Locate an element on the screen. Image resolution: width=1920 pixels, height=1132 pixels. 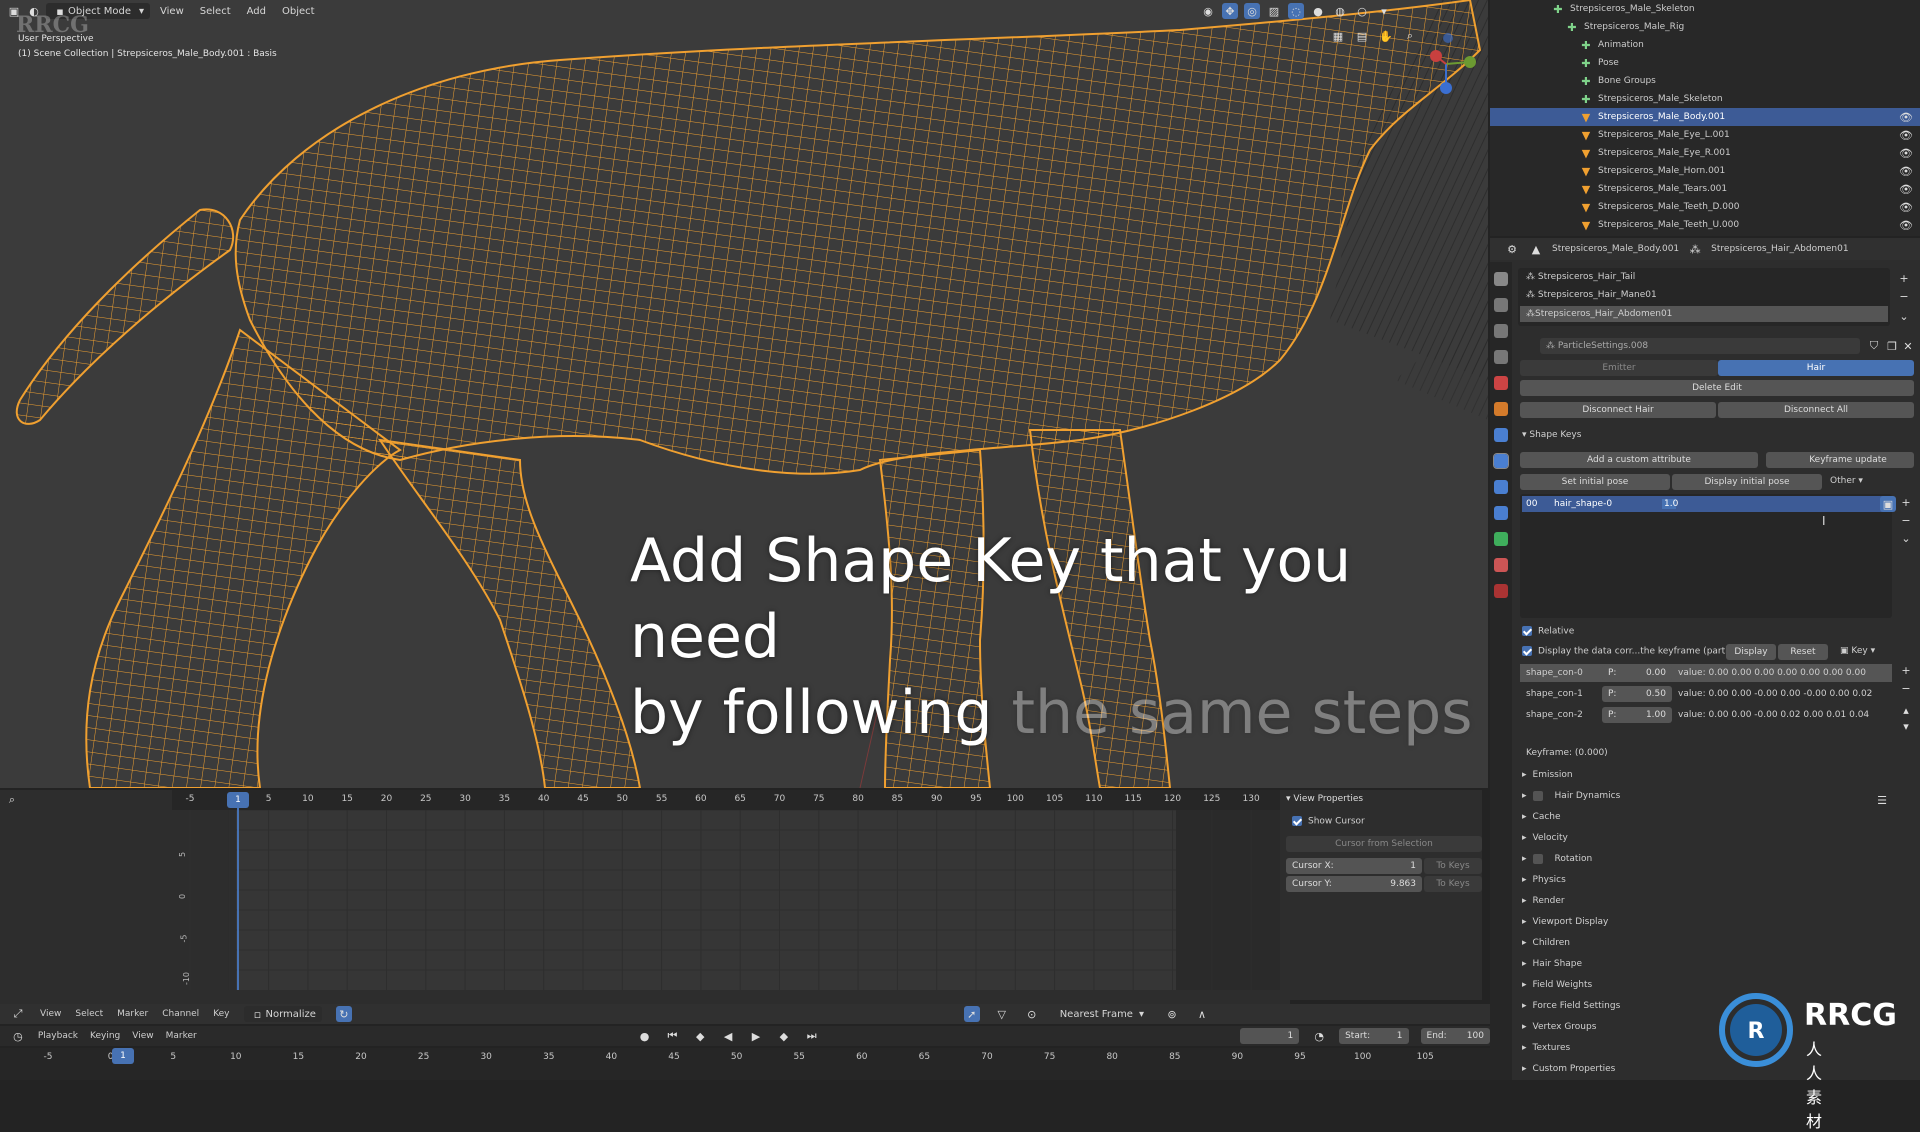
jump-end-icon: ⏭ is located at coordinates (812, 1036).